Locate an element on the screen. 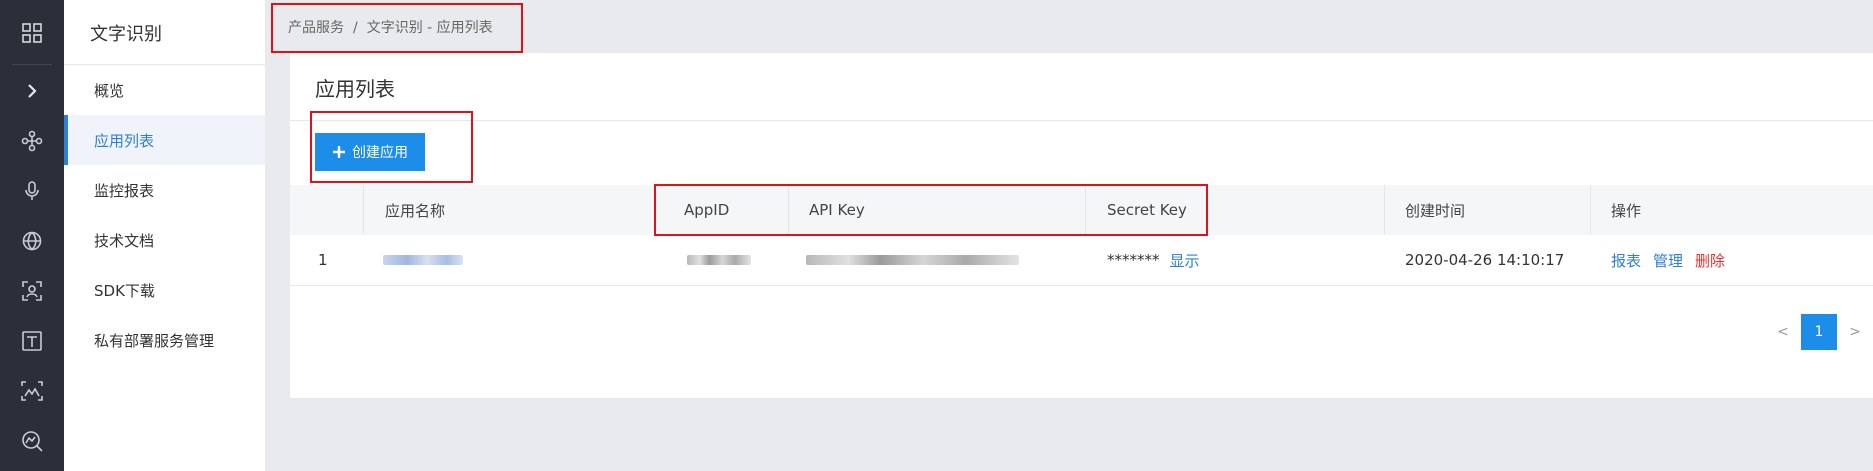 The width and height of the screenshot is (1873, 471). text-t-icon is located at coordinates (32, 341).